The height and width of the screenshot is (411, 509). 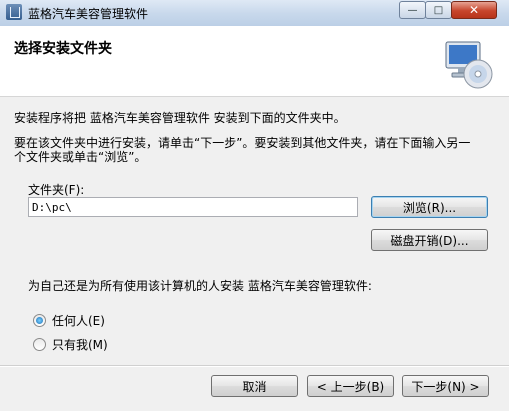 I want to click on radio-just-me: 只有我(M), so click(x=70, y=344).